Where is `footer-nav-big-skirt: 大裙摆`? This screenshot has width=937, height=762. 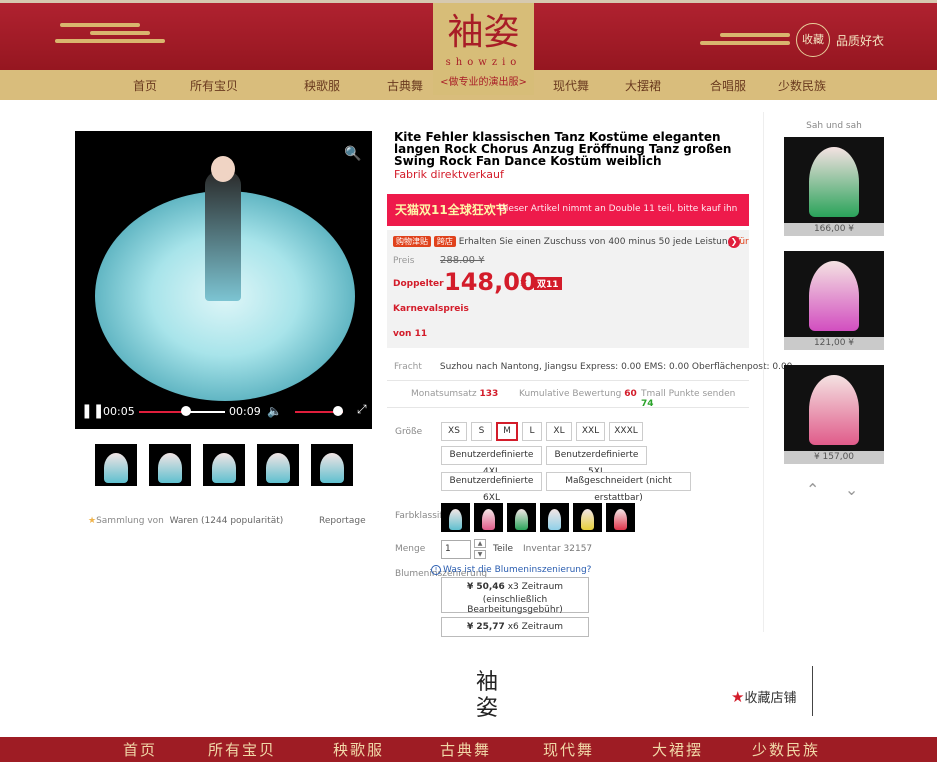
footer-nav-big-skirt: 大裙摆 is located at coordinates (677, 749).